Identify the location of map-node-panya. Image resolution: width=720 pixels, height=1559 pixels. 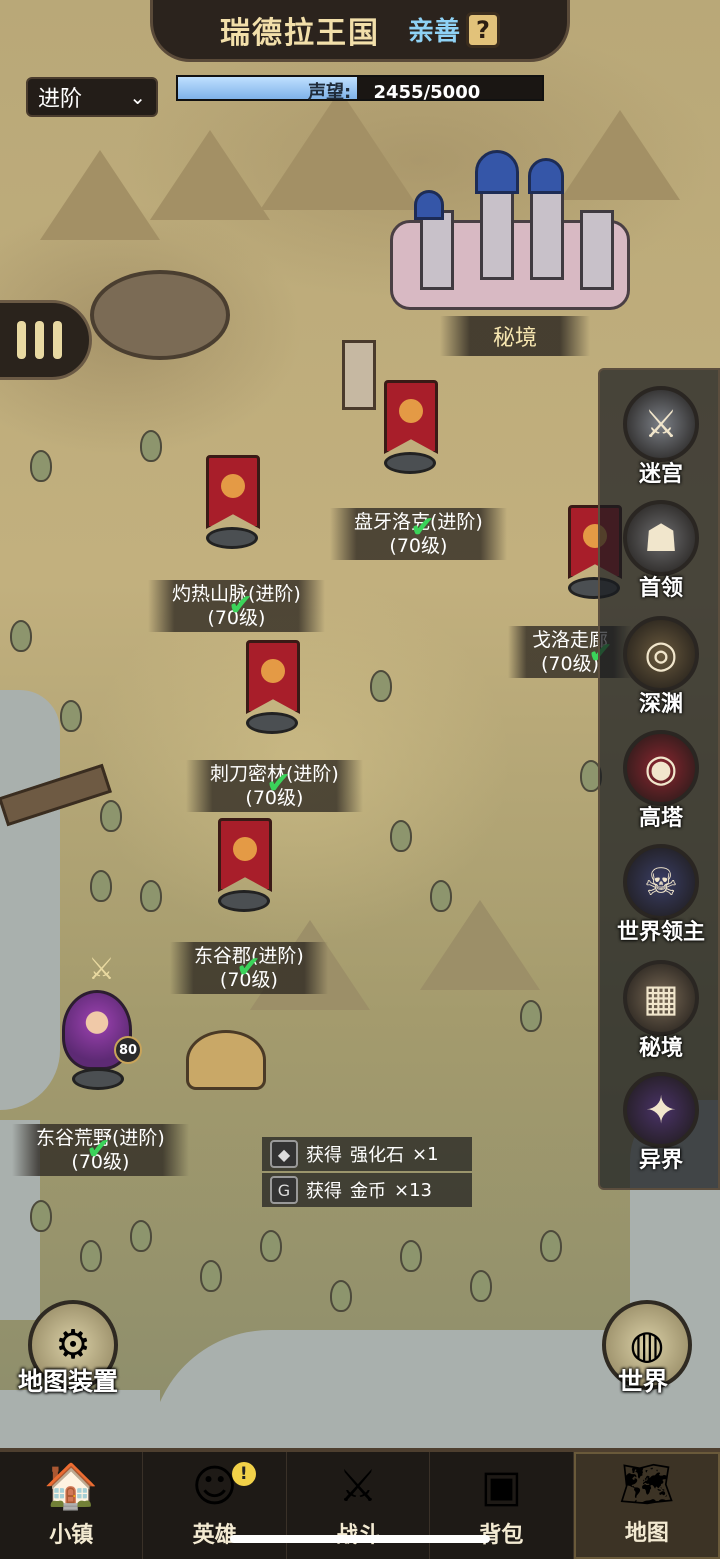
(411, 427).